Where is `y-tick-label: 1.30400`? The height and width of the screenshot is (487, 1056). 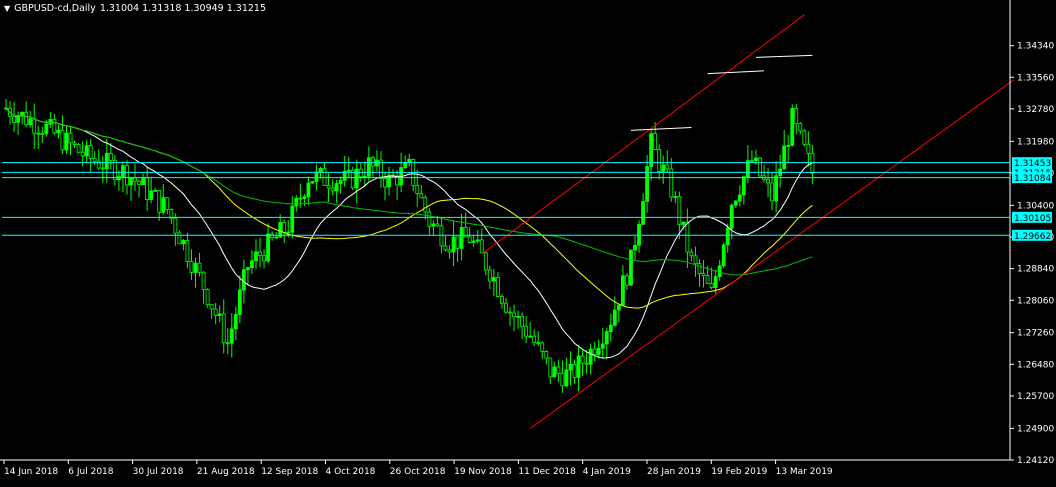
y-tick-label: 1.30400 is located at coordinates (1035, 206).